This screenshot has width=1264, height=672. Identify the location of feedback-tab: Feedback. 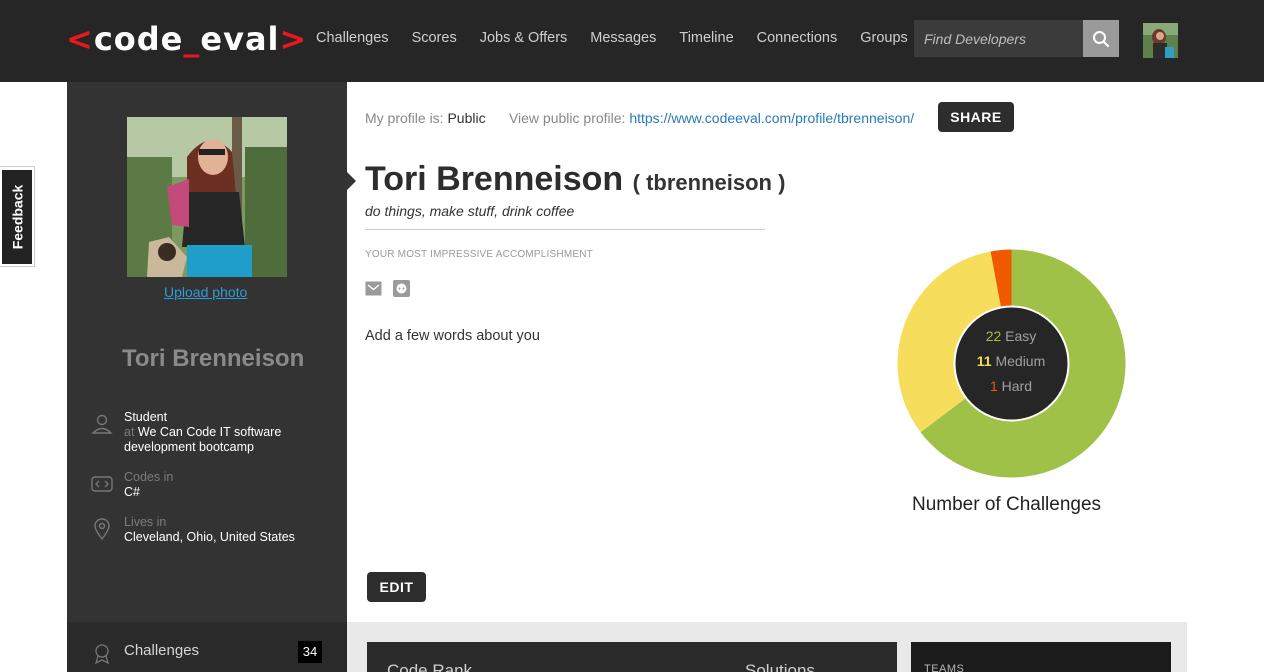
(17, 216).